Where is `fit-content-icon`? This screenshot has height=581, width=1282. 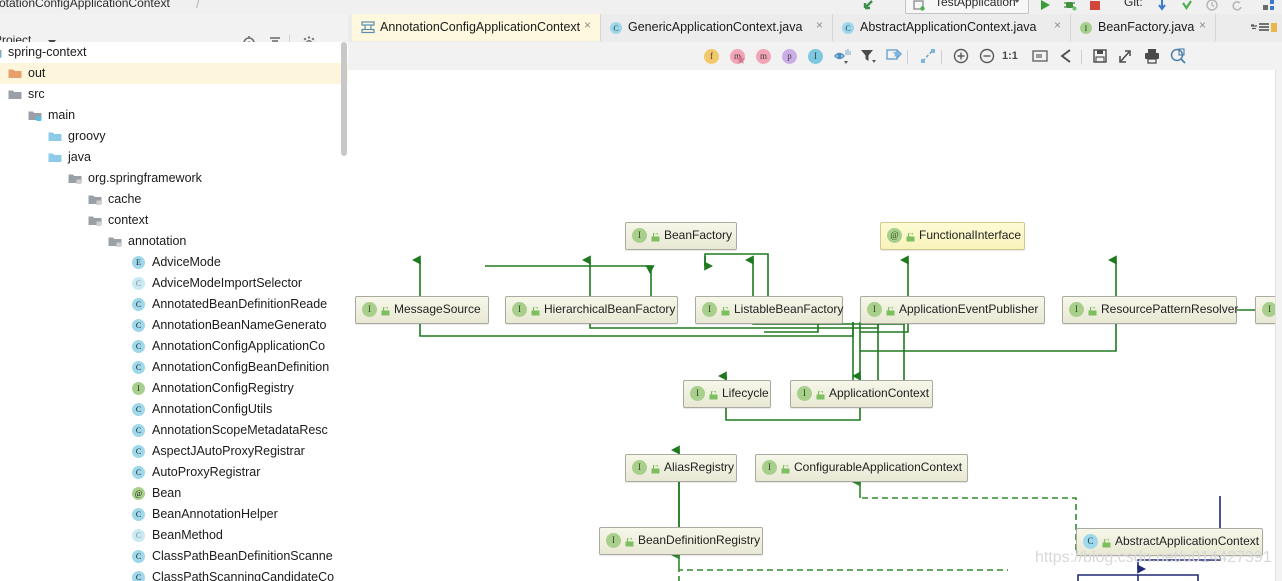
fit-content-icon is located at coordinates (1040, 56).